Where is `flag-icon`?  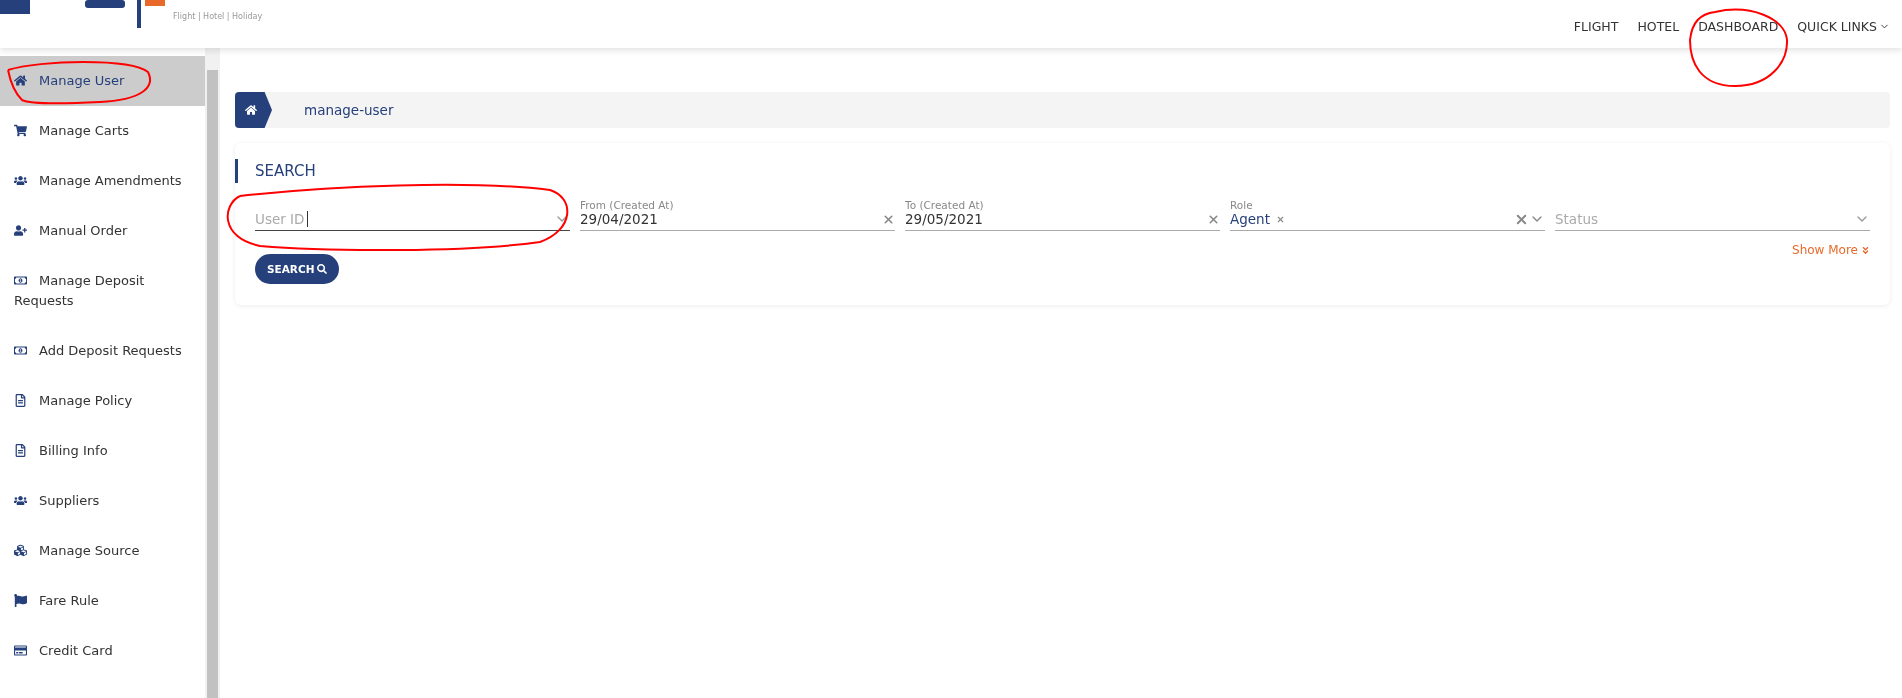 flag-icon is located at coordinates (20, 600).